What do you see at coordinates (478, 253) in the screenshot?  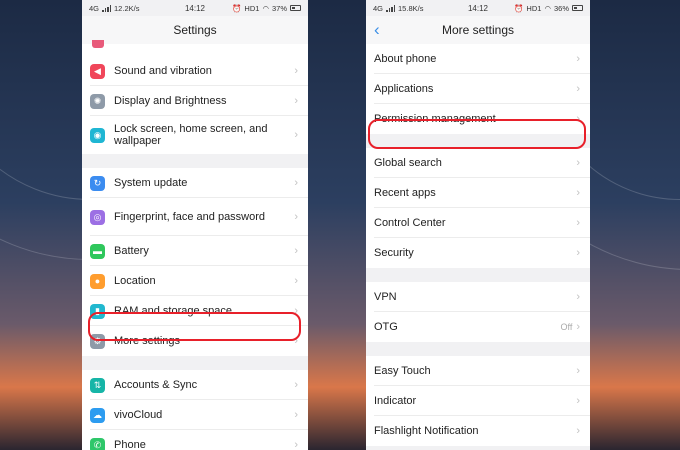 I see `row-security: Security ›` at bounding box center [478, 253].